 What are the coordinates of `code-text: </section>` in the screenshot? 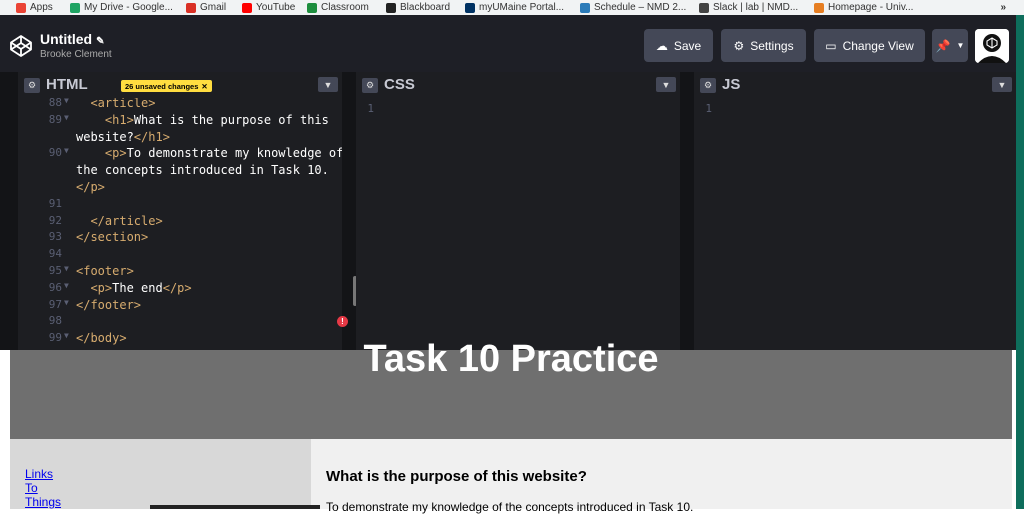 It's located at (112, 237).